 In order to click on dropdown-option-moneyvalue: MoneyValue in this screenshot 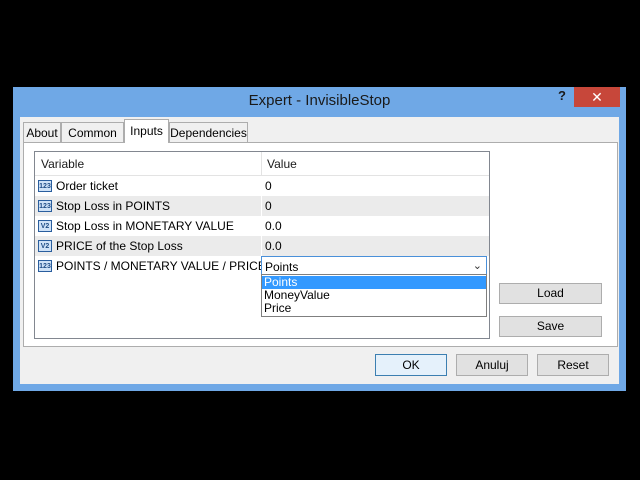, I will do `click(374, 295)`.